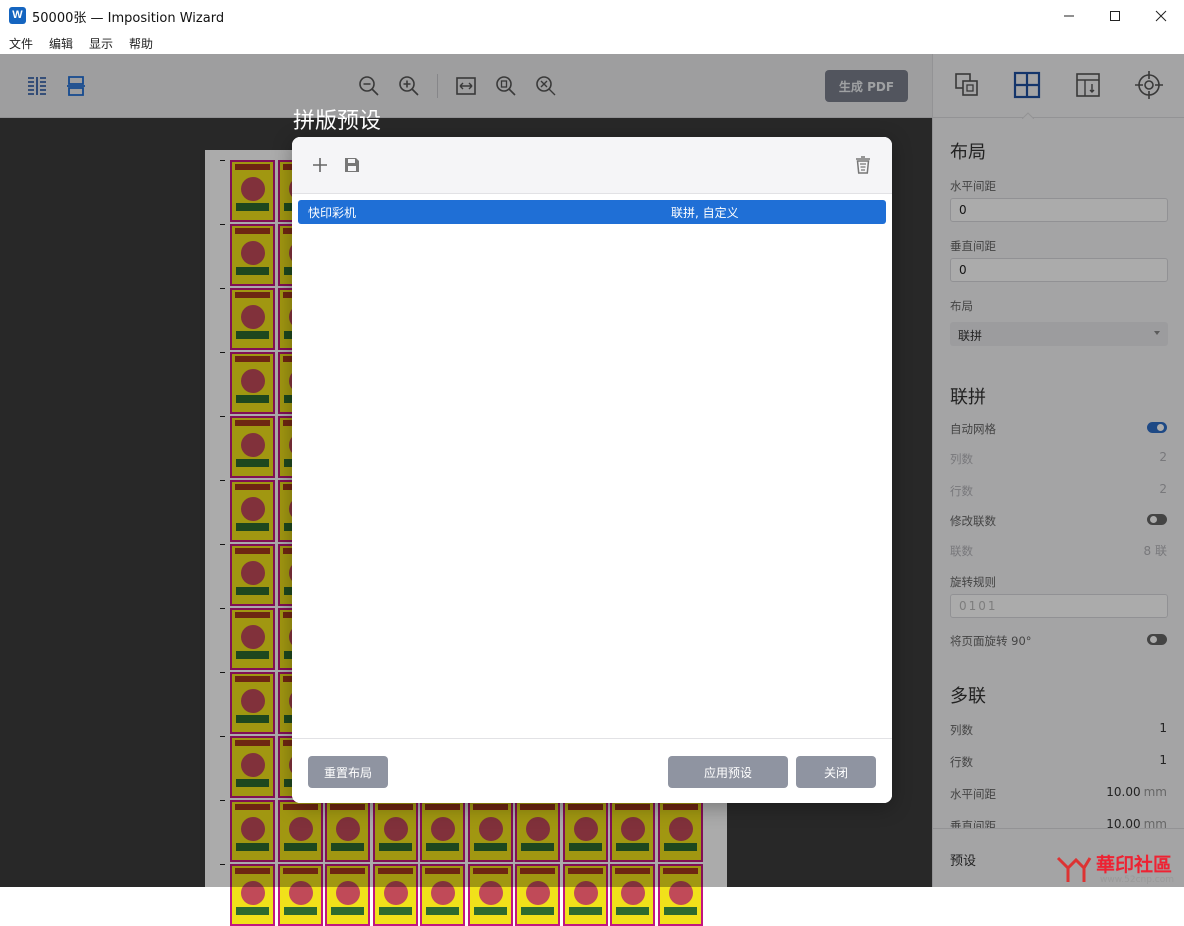  What do you see at coordinates (352, 165) in the screenshot?
I see `save-icon` at bounding box center [352, 165].